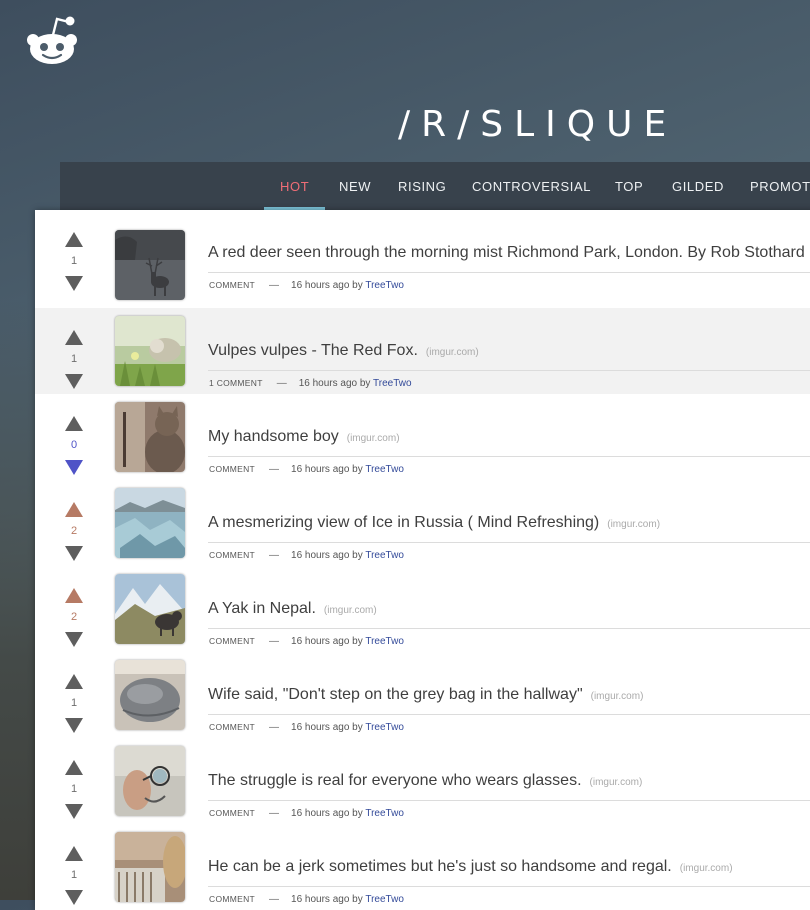 Image resolution: width=810 pixels, height=910 pixels. What do you see at coordinates (313, 350) in the screenshot?
I see `post-title: Vulpes vulpes - The Red Fox.` at bounding box center [313, 350].